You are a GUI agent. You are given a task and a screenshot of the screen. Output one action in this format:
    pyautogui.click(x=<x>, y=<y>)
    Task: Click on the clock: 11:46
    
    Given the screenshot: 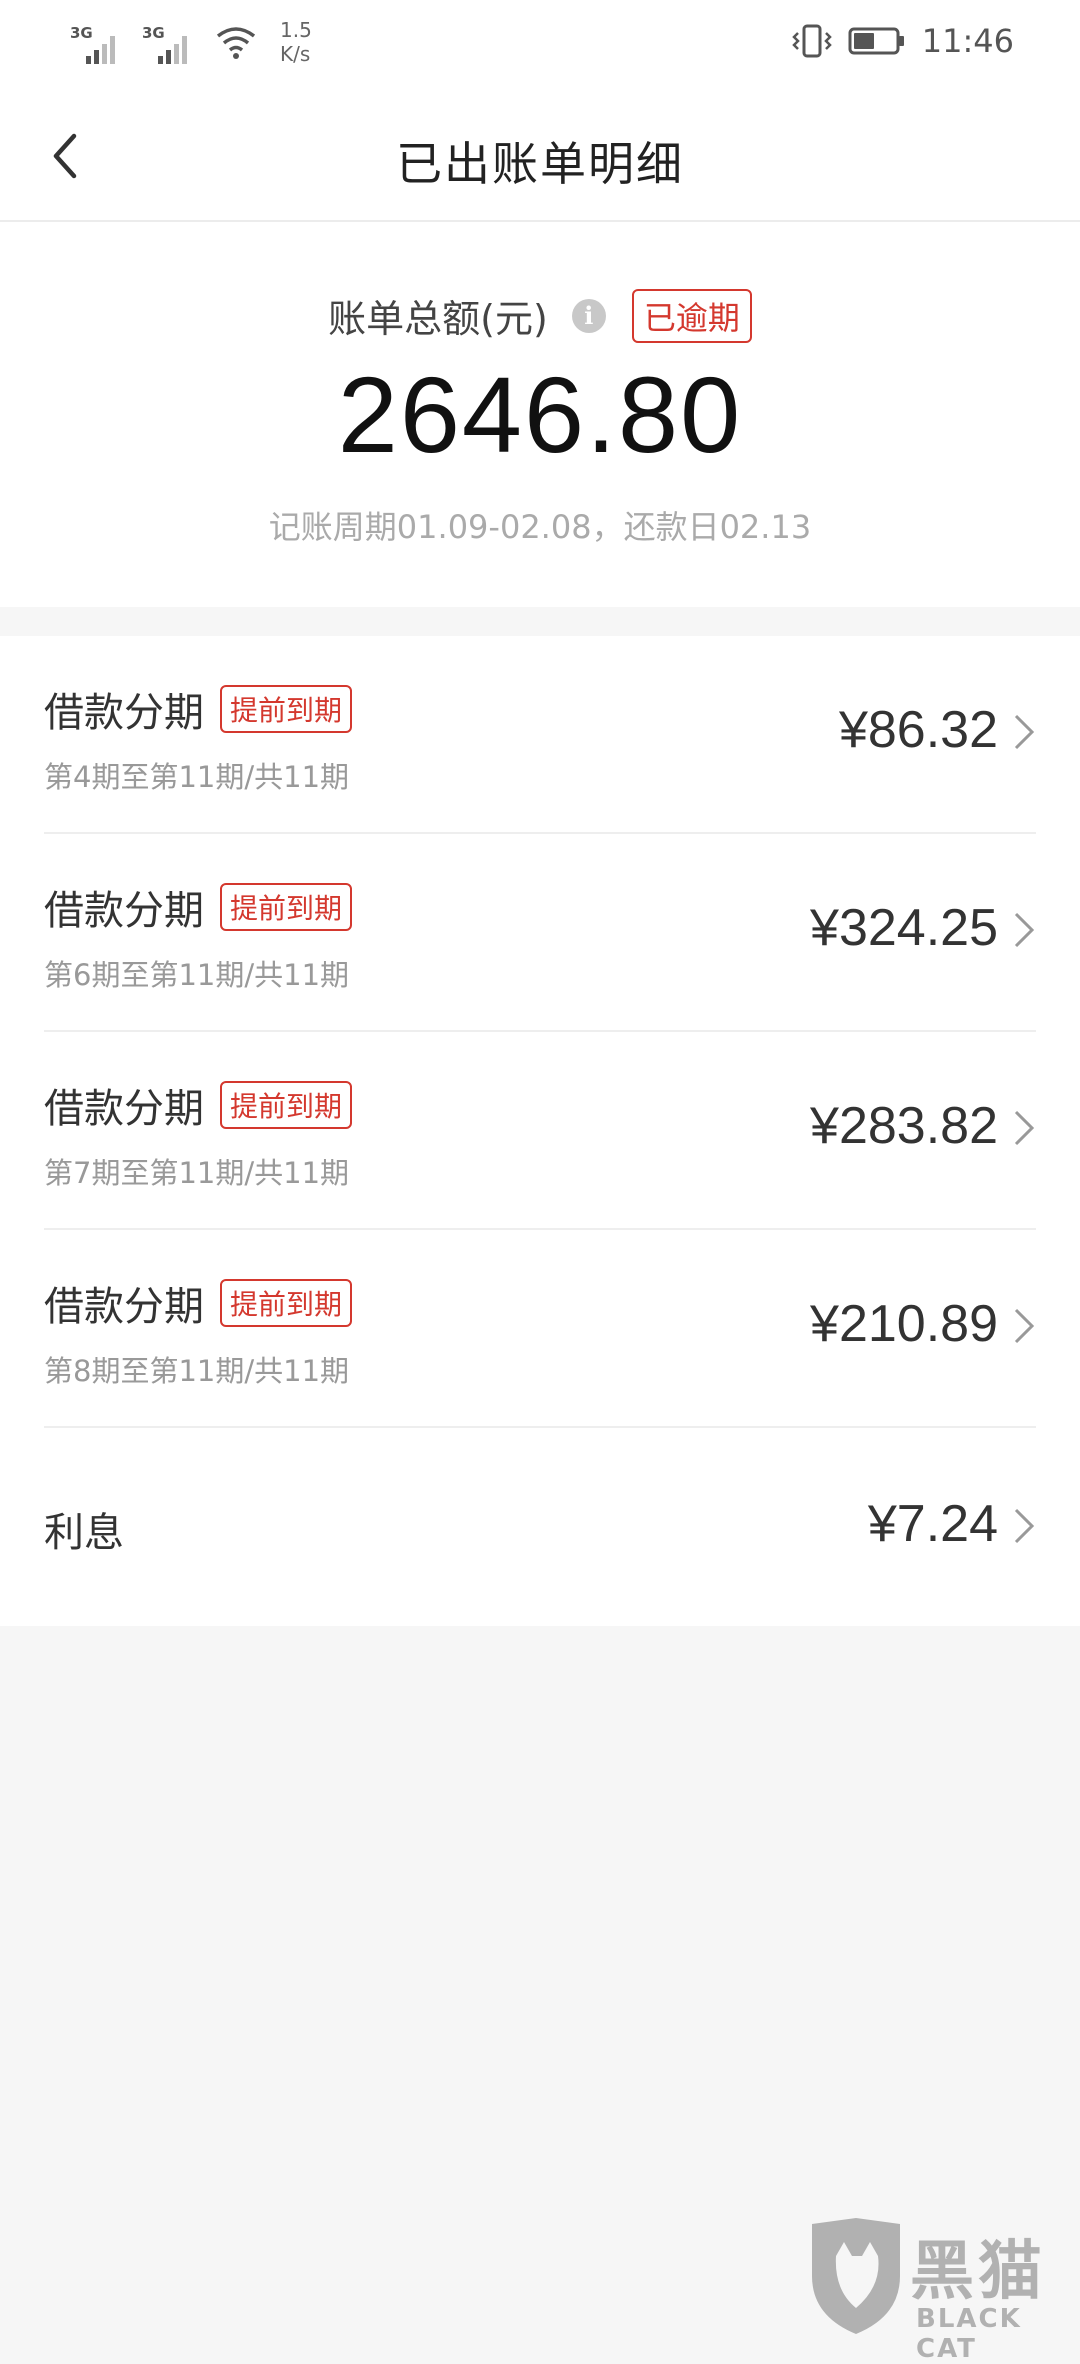 What is the action you would take?
    pyautogui.click(x=967, y=41)
    